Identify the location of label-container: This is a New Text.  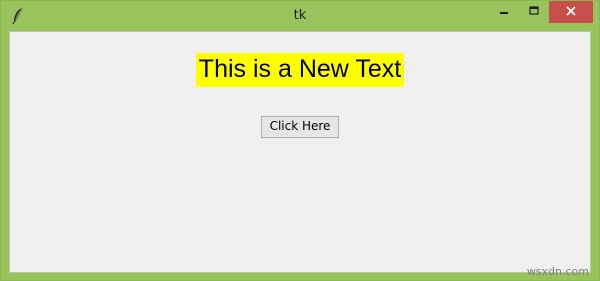
(300, 70).